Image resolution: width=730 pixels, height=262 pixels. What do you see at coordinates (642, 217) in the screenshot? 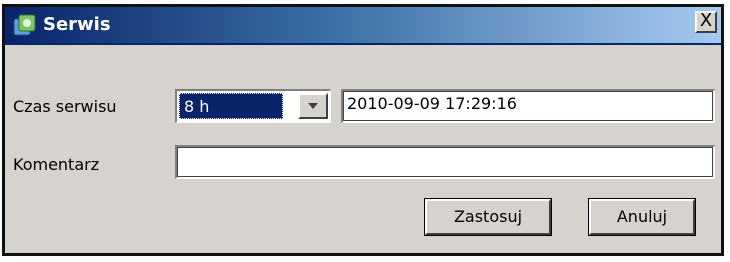
I see `cancel-button: Anuluj` at bounding box center [642, 217].